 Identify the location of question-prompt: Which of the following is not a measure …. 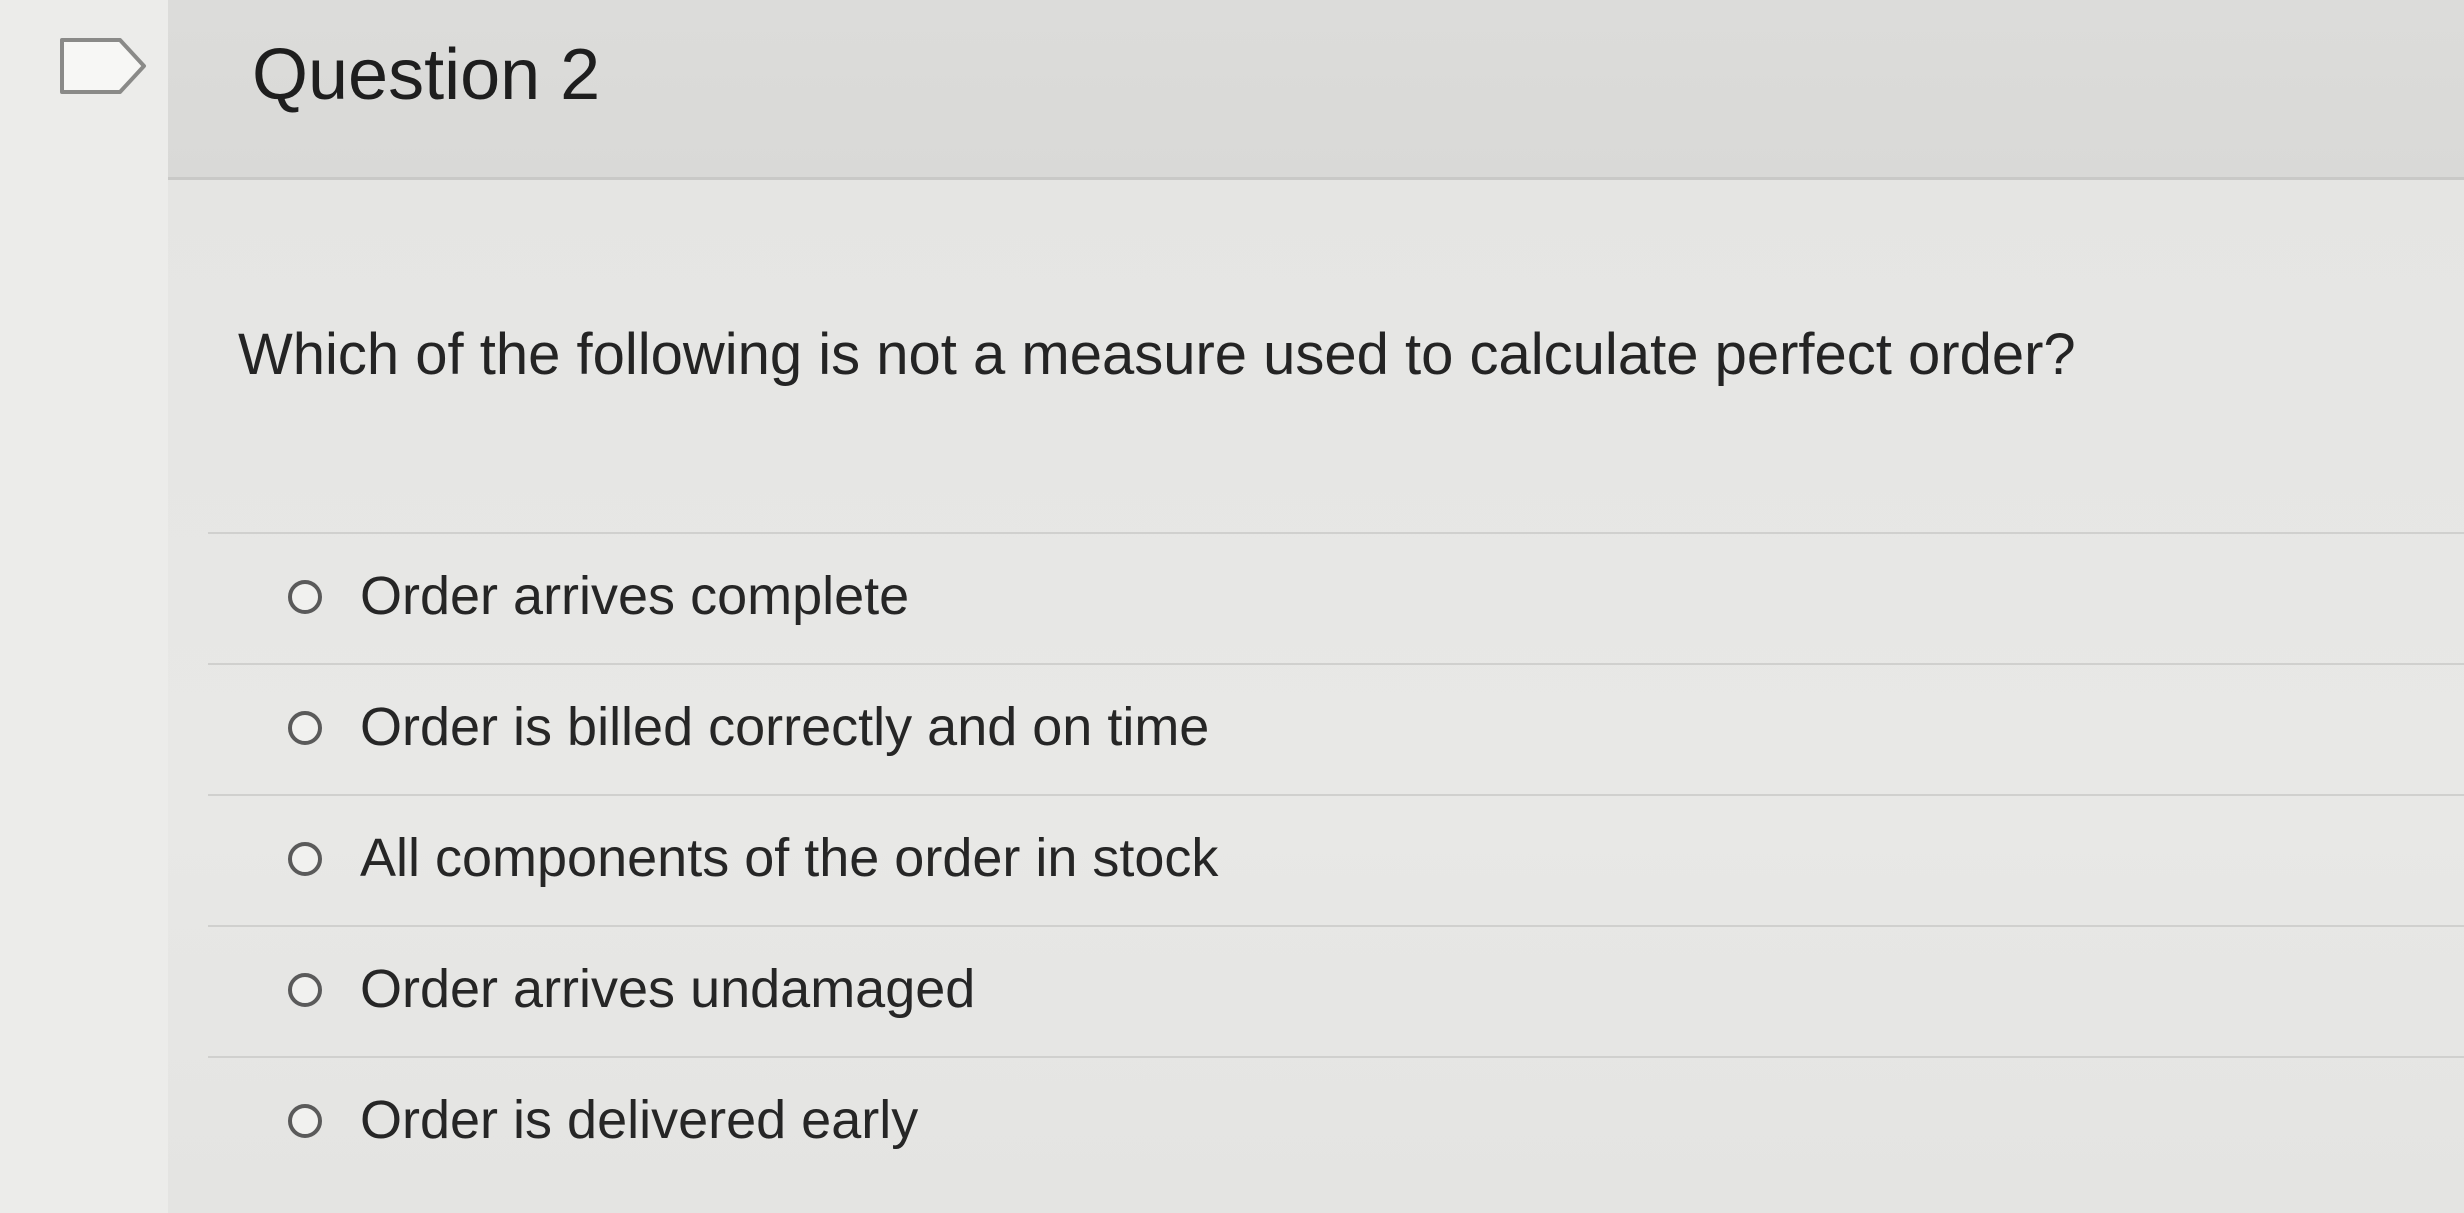
(1157, 354).